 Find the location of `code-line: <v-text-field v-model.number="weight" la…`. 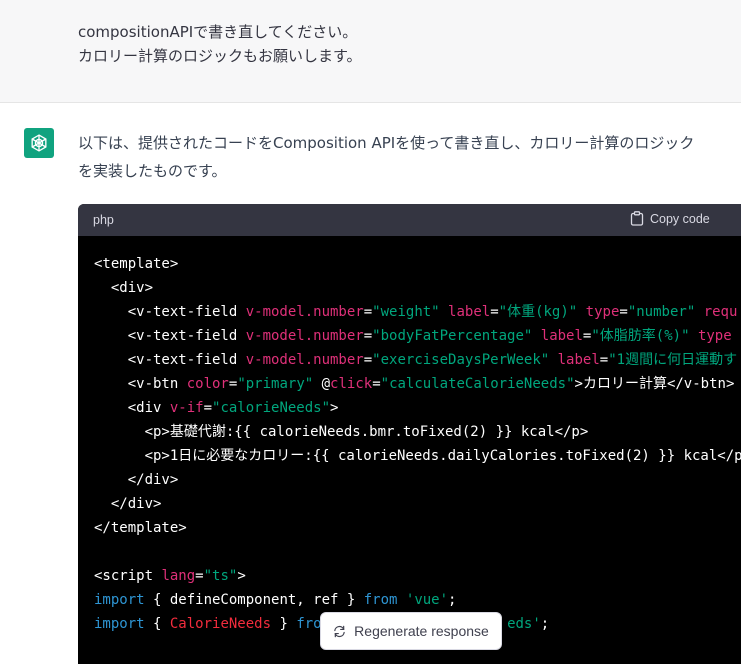

code-line: <v-text-field v-model.number="weight" la… is located at coordinates (416, 312).